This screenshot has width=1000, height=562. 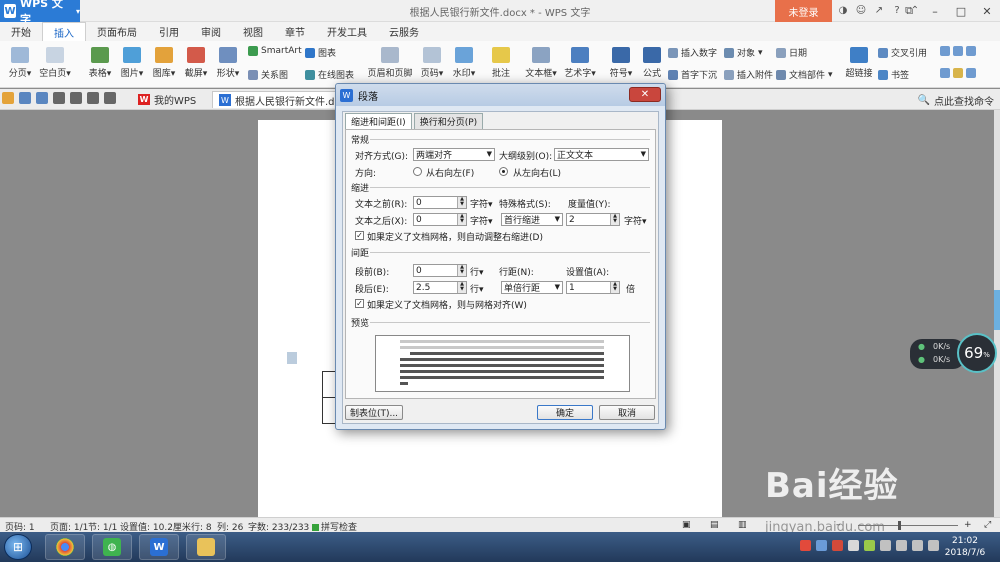 What do you see at coordinates (359, 235) in the screenshot?
I see `auto-indent-checkbox: ✓` at bounding box center [359, 235].